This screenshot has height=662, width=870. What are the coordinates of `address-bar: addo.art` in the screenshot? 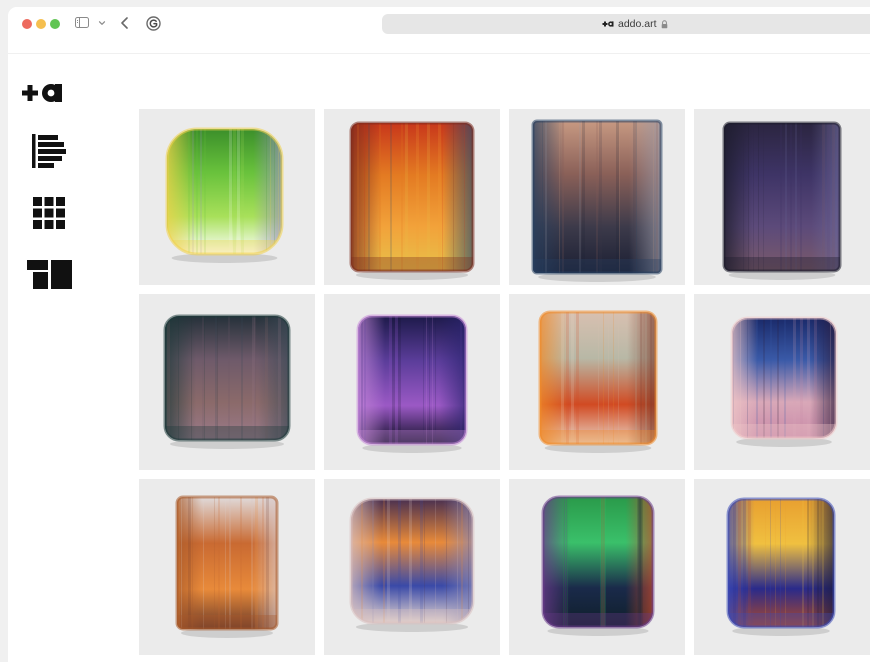 It's located at (626, 24).